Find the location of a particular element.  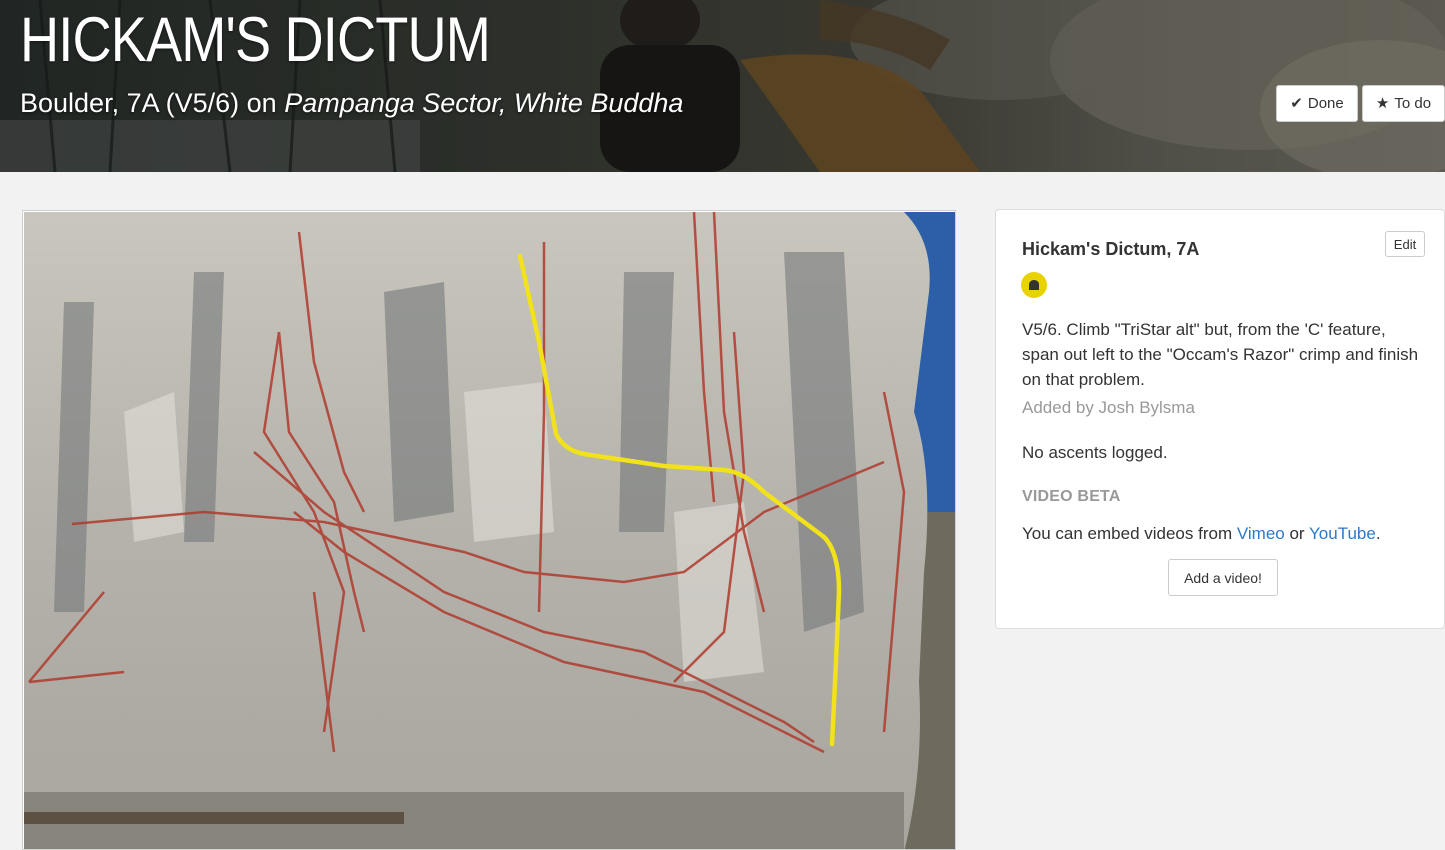

vimeo-link: Vimeo is located at coordinates (1261, 533).